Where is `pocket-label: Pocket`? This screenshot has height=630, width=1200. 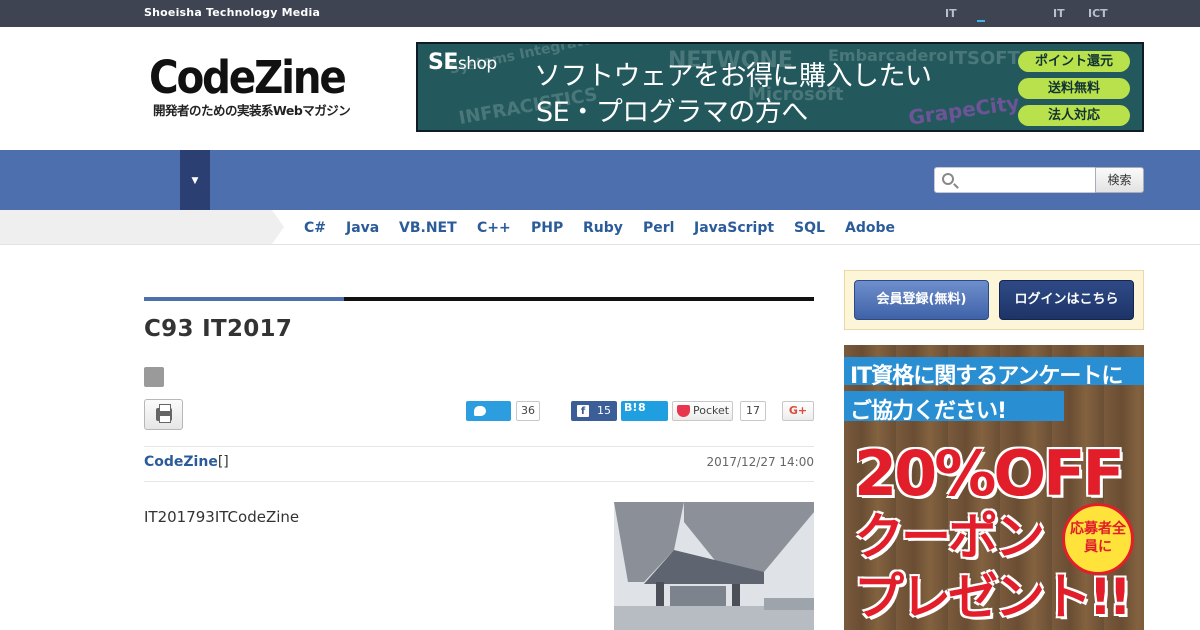
pocket-label: Pocket is located at coordinates (711, 410).